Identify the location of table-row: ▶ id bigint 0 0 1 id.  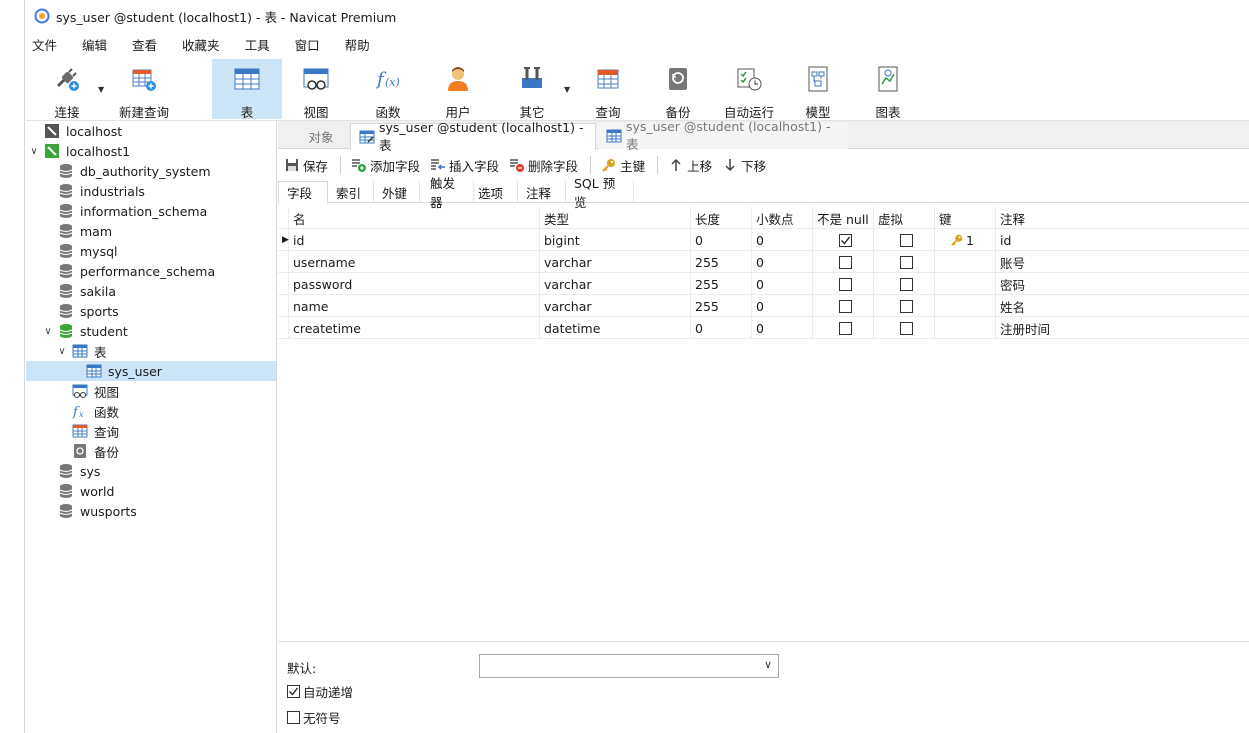
(763, 240).